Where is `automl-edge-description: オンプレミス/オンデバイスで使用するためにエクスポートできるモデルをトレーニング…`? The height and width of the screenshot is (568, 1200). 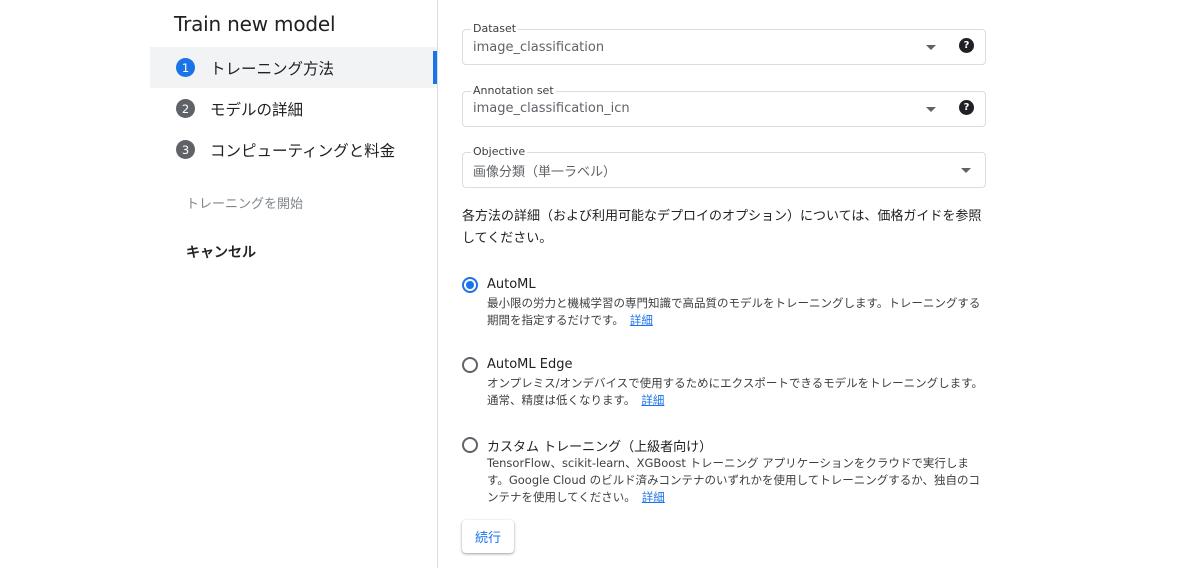 automl-edge-description: オンプレミス/オンデバイスで使用するためにエクスポートできるモデルをトレーニング… is located at coordinates (737, 392).